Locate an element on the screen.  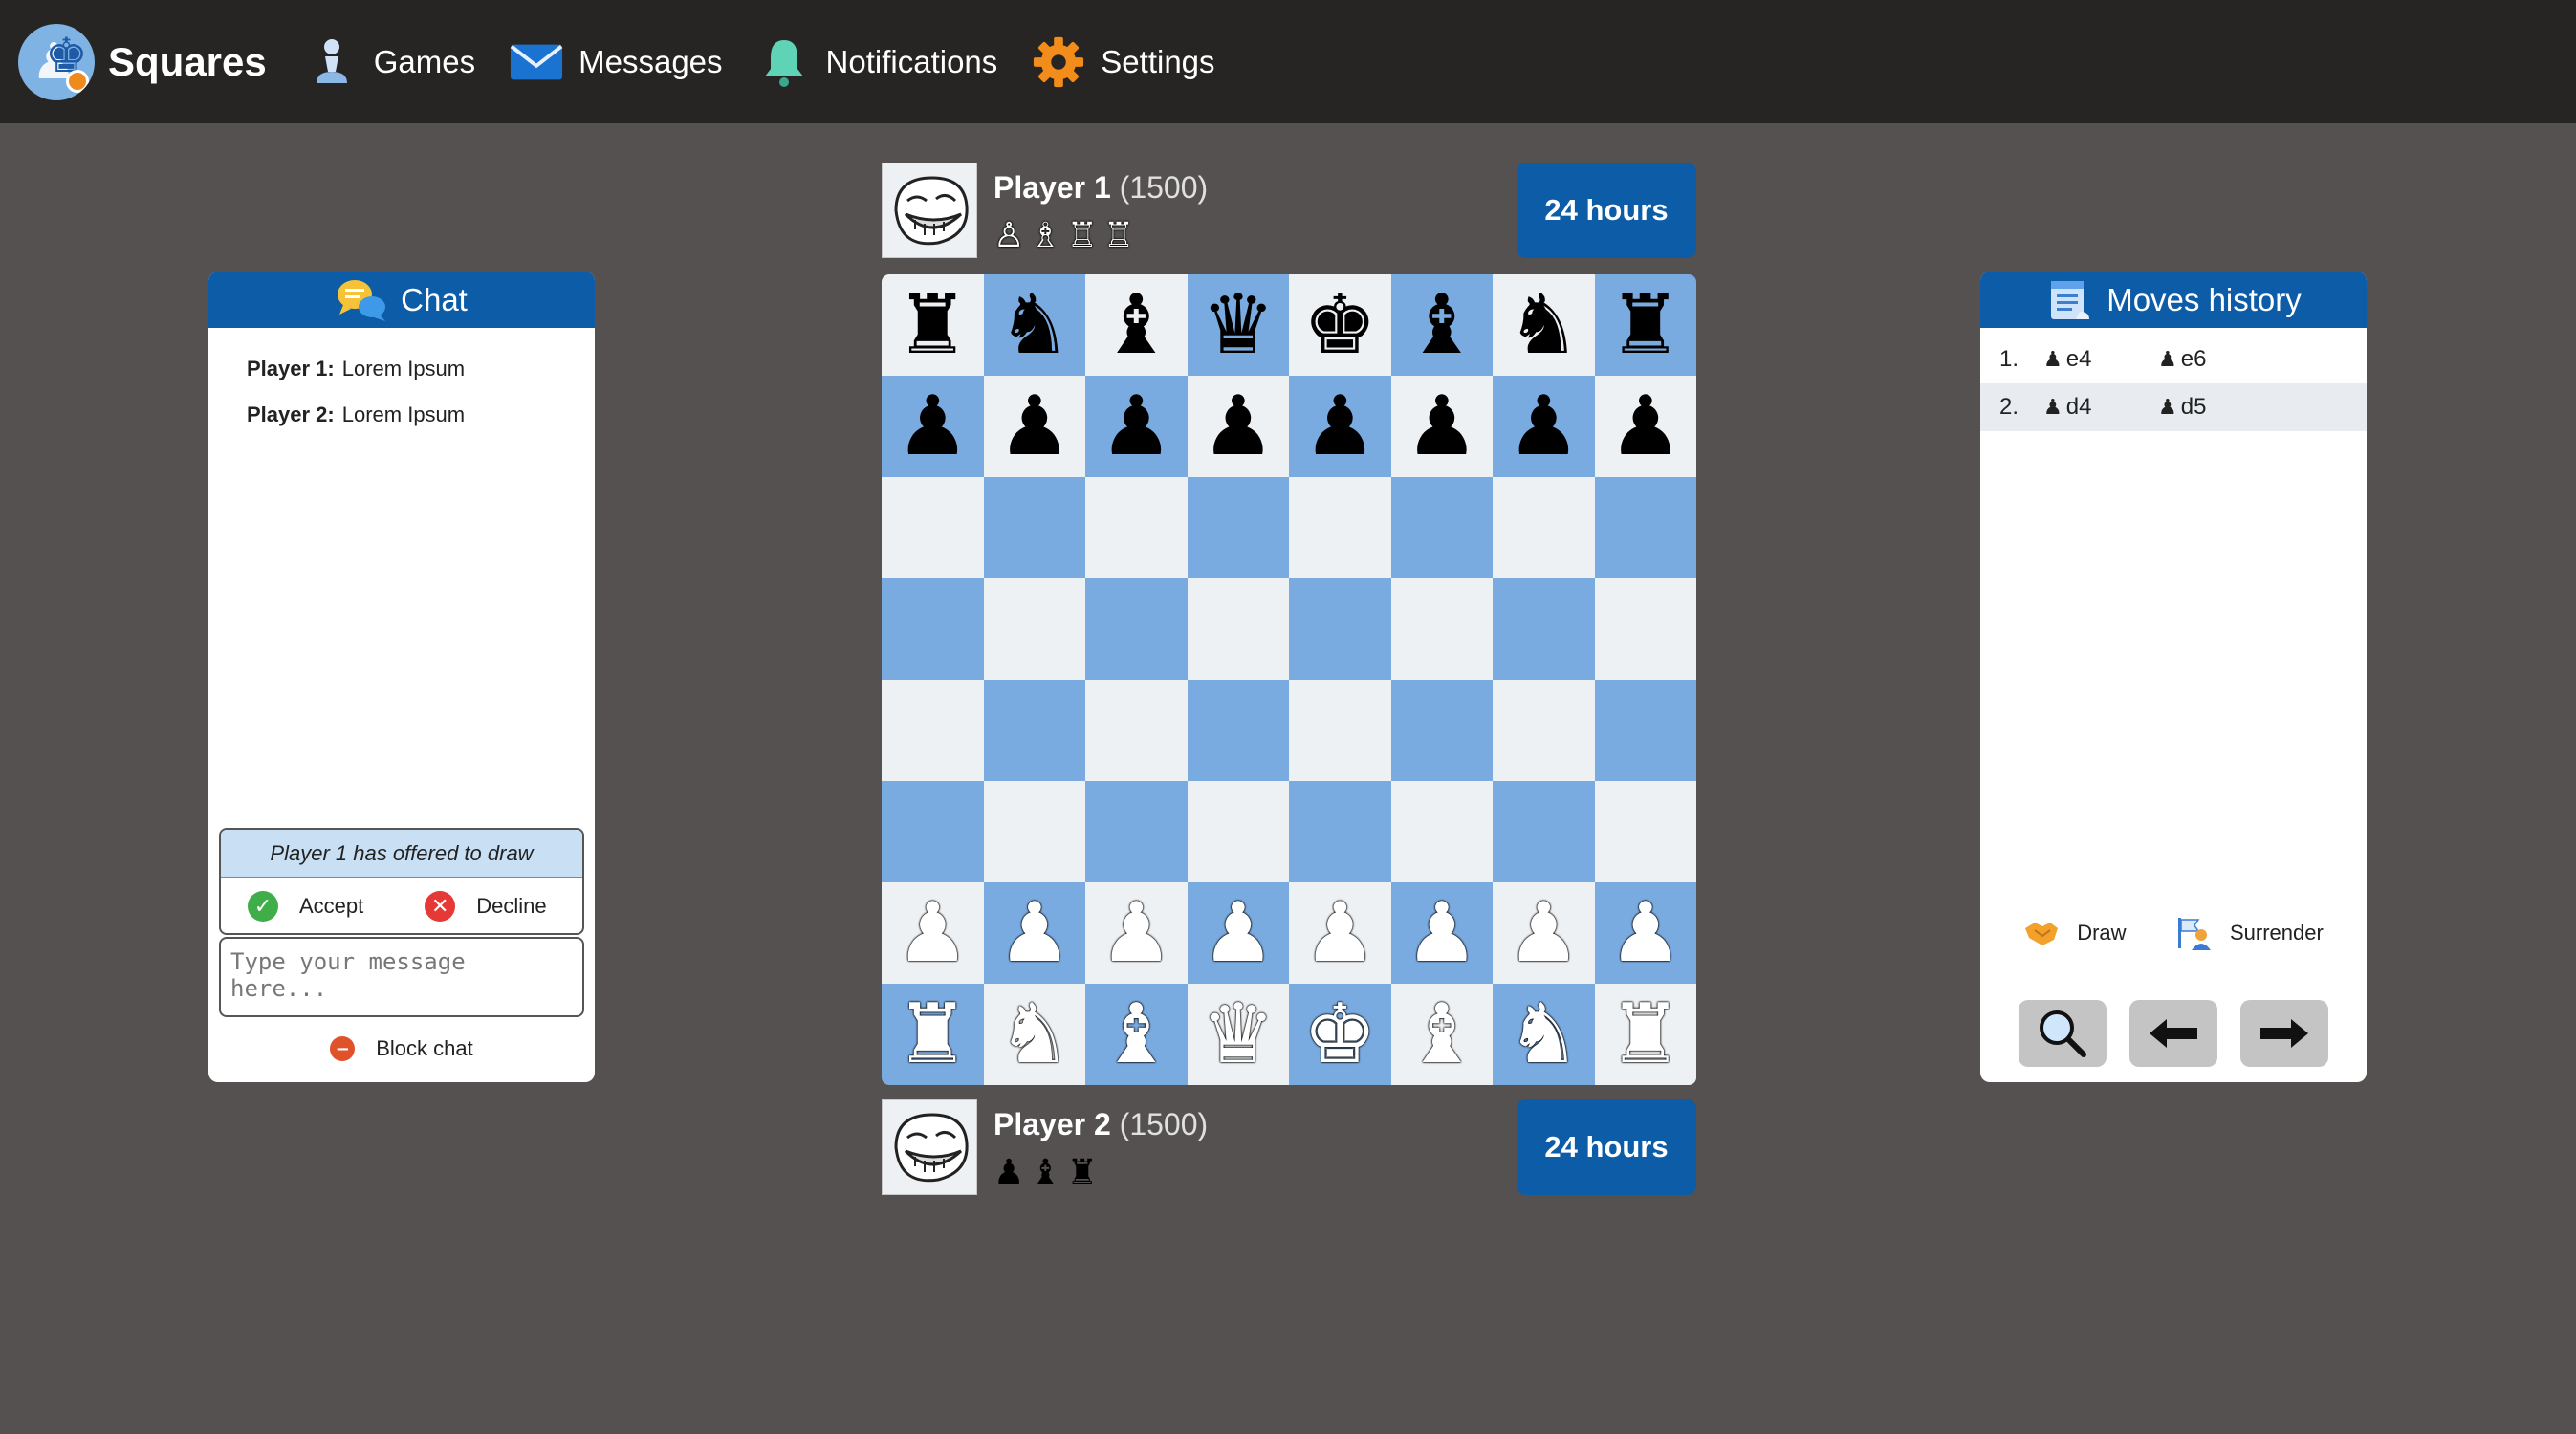
previous-move-button is located at coordinates (2173, 1033).